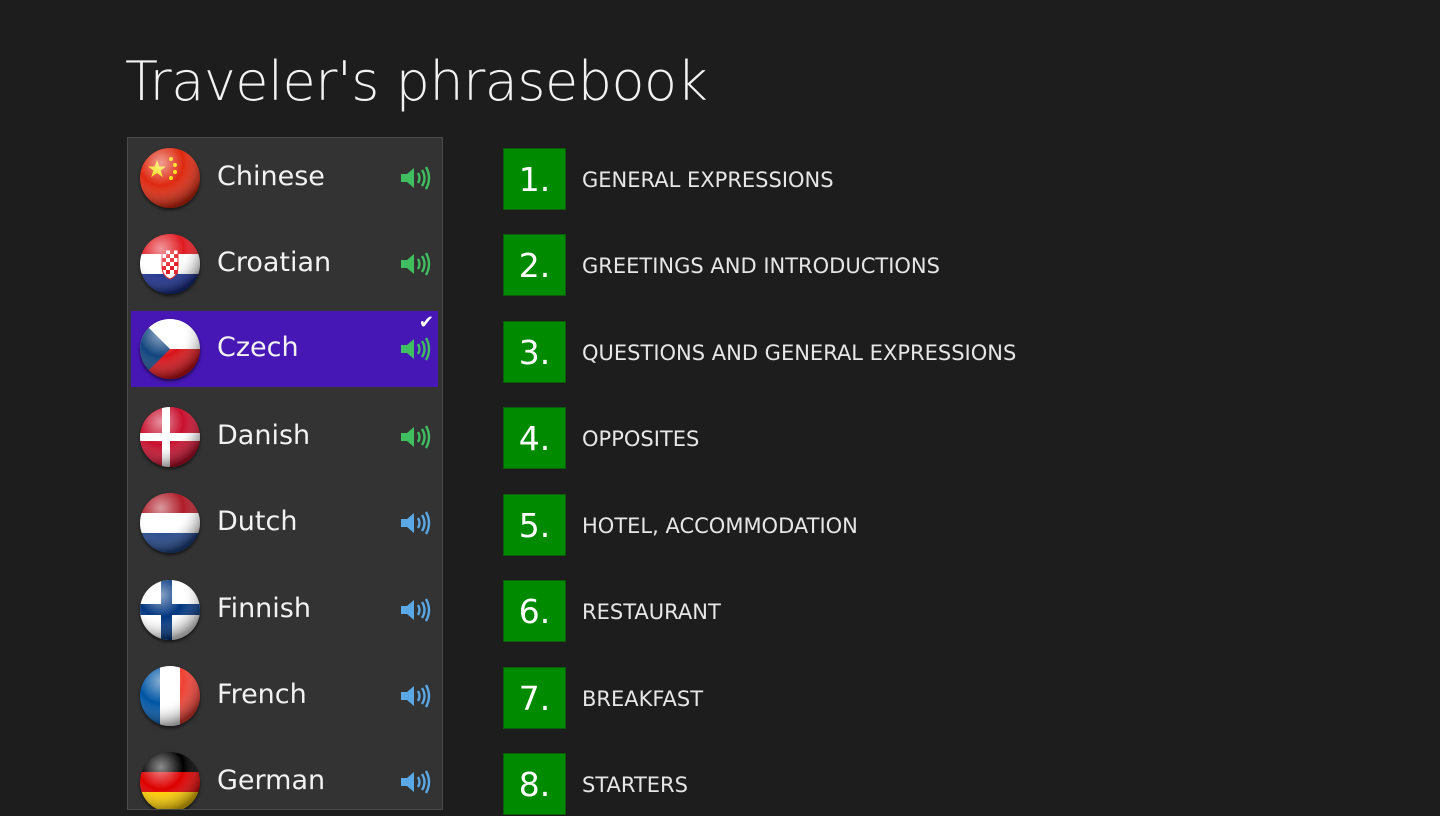 The height and width of the screenshot is (816, 1440). I want to click on category-label: GREETINGS AND INTRODUCTIONS, so click(761, 266).